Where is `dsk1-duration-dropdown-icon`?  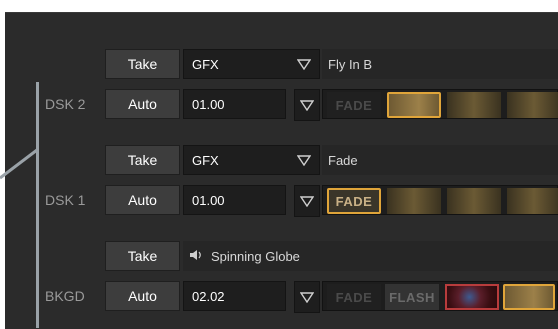
dsk1-duration-dropdown-icon is located at coordinates (307, 201).